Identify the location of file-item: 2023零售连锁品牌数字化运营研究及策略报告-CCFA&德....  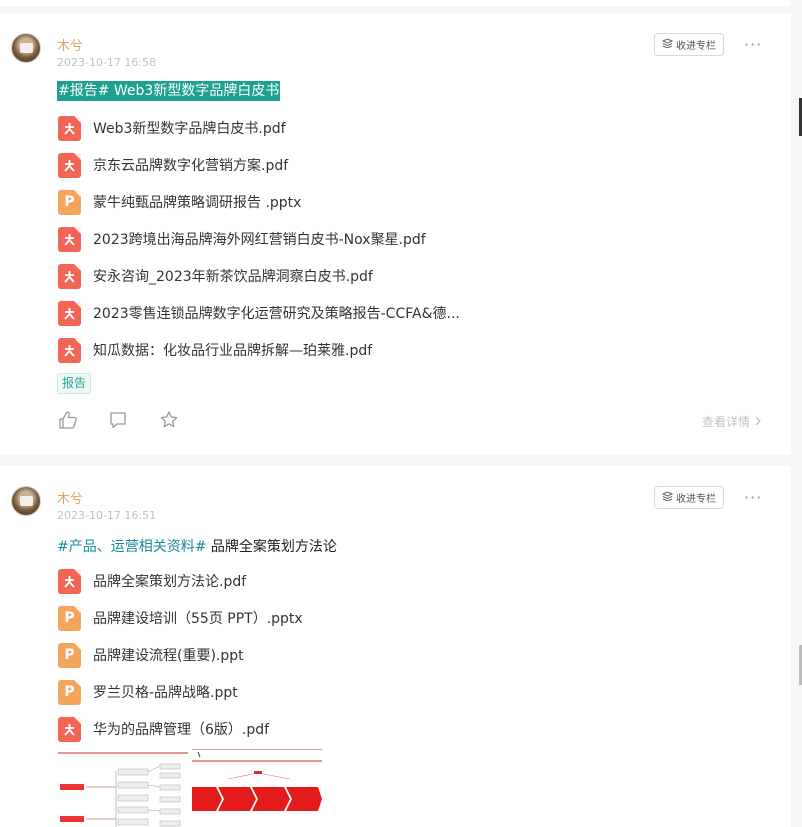
(259, 313).